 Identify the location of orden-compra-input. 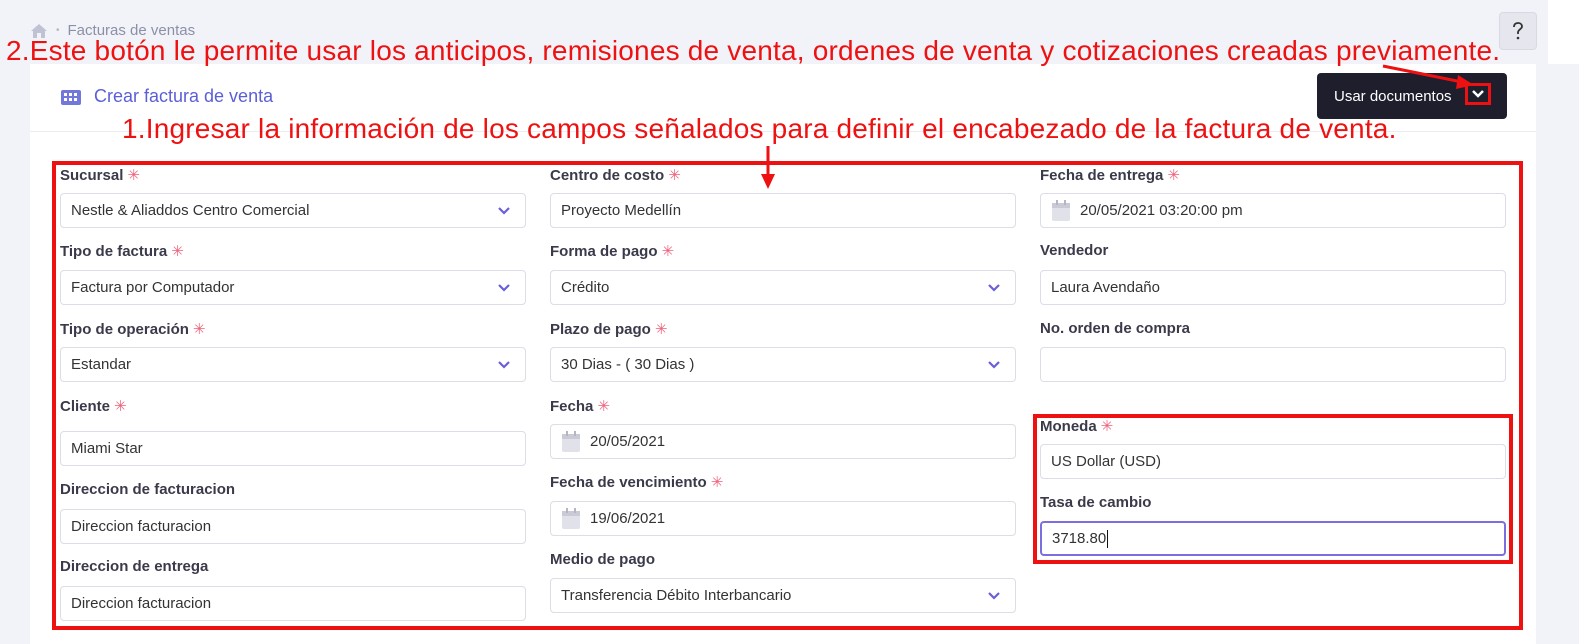
(1273, 364).